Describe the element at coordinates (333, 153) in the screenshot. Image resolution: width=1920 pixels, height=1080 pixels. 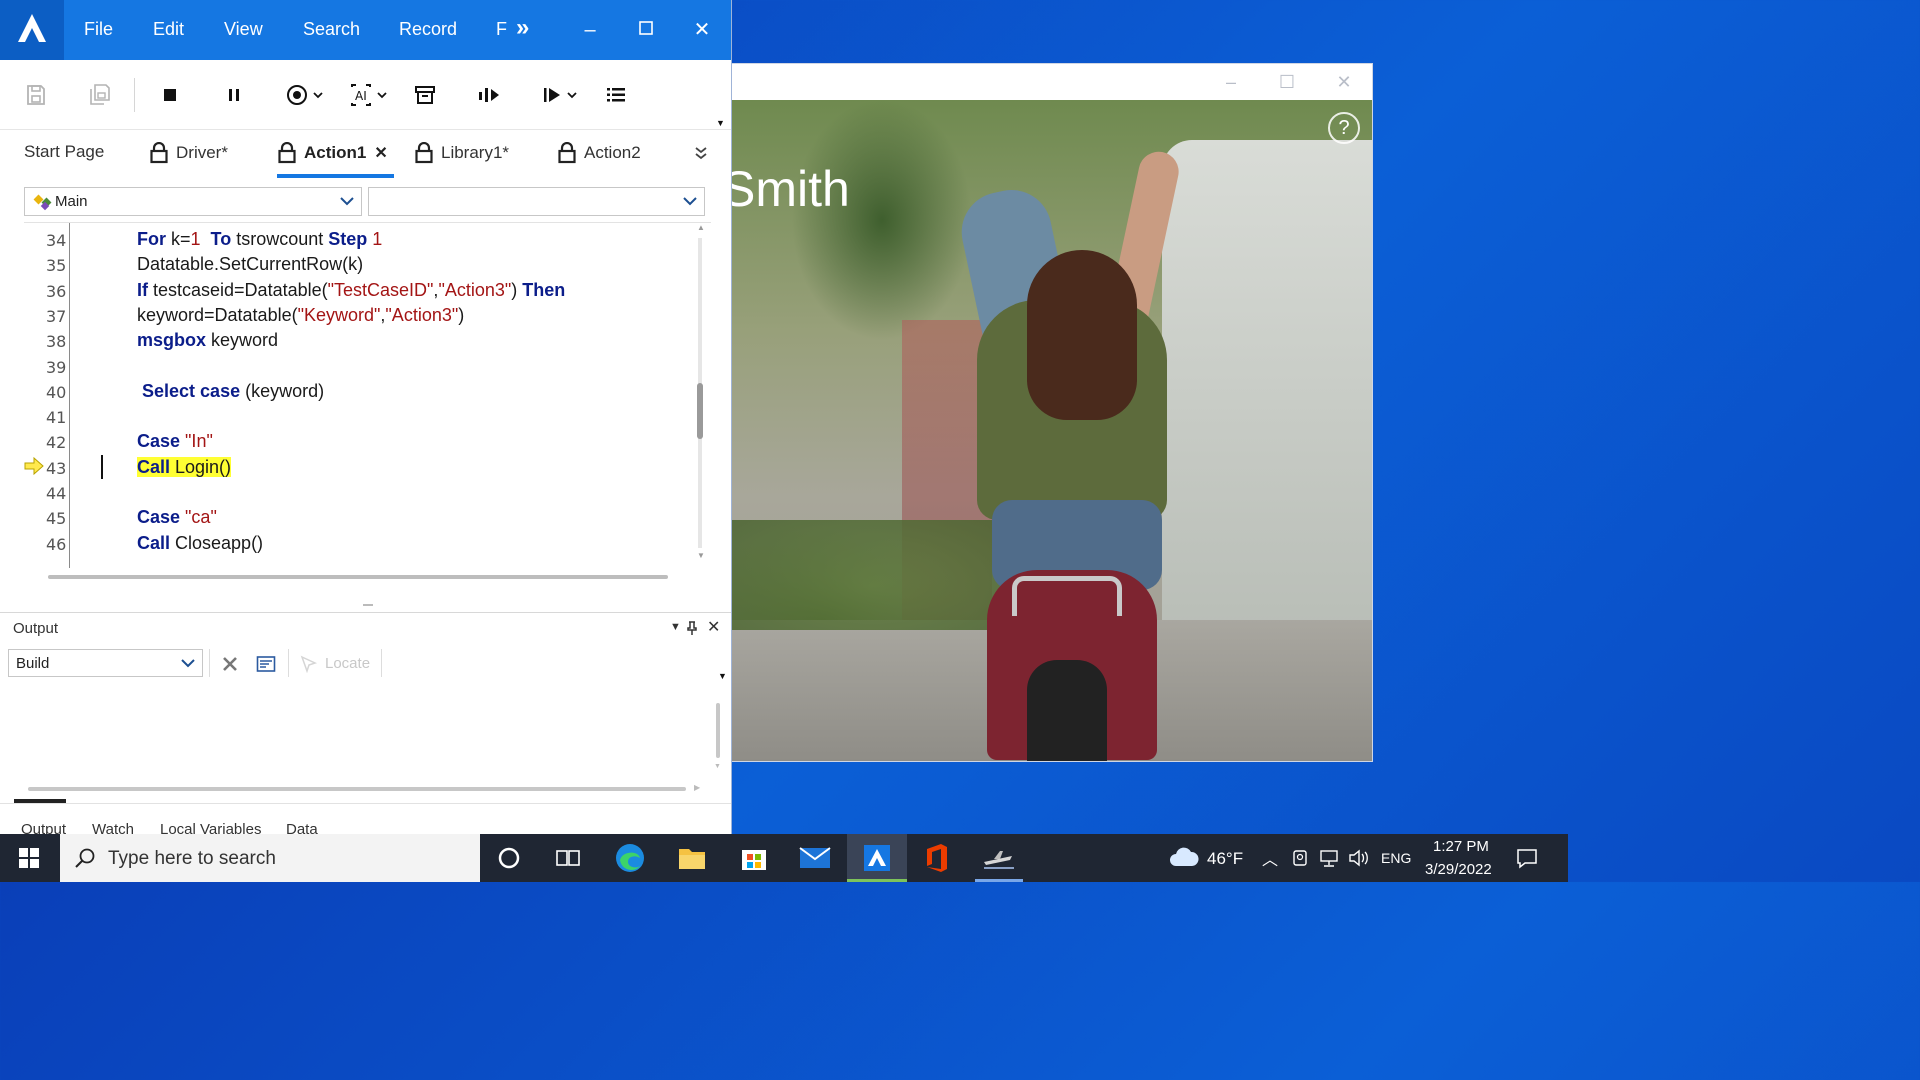
I see `tab-action1: Action1 ✕` at that location.